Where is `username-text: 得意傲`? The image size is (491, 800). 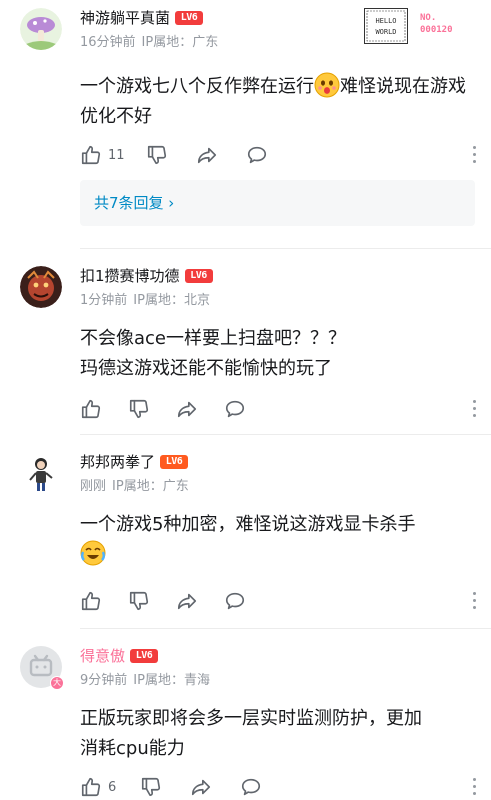 username-text: 得意傲 is located at coordinates (103, 656).